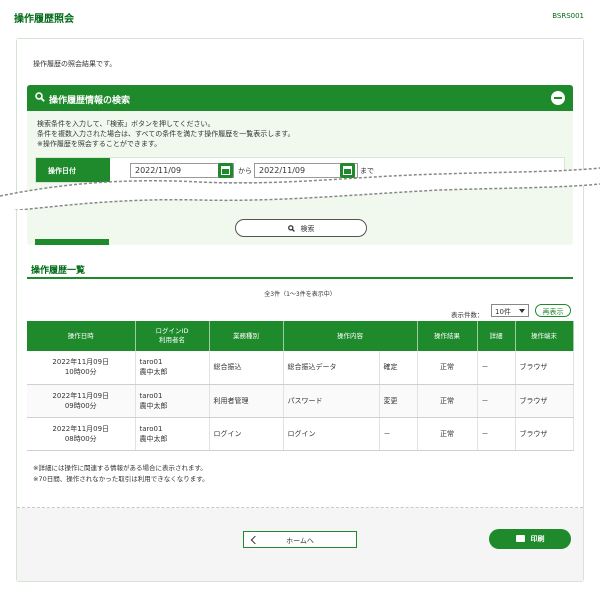 This screenshot has height=606, width=600. Describe the element at coordinates (331, 434) in the screenshot. I see `cell-content: ログイン` at that location.